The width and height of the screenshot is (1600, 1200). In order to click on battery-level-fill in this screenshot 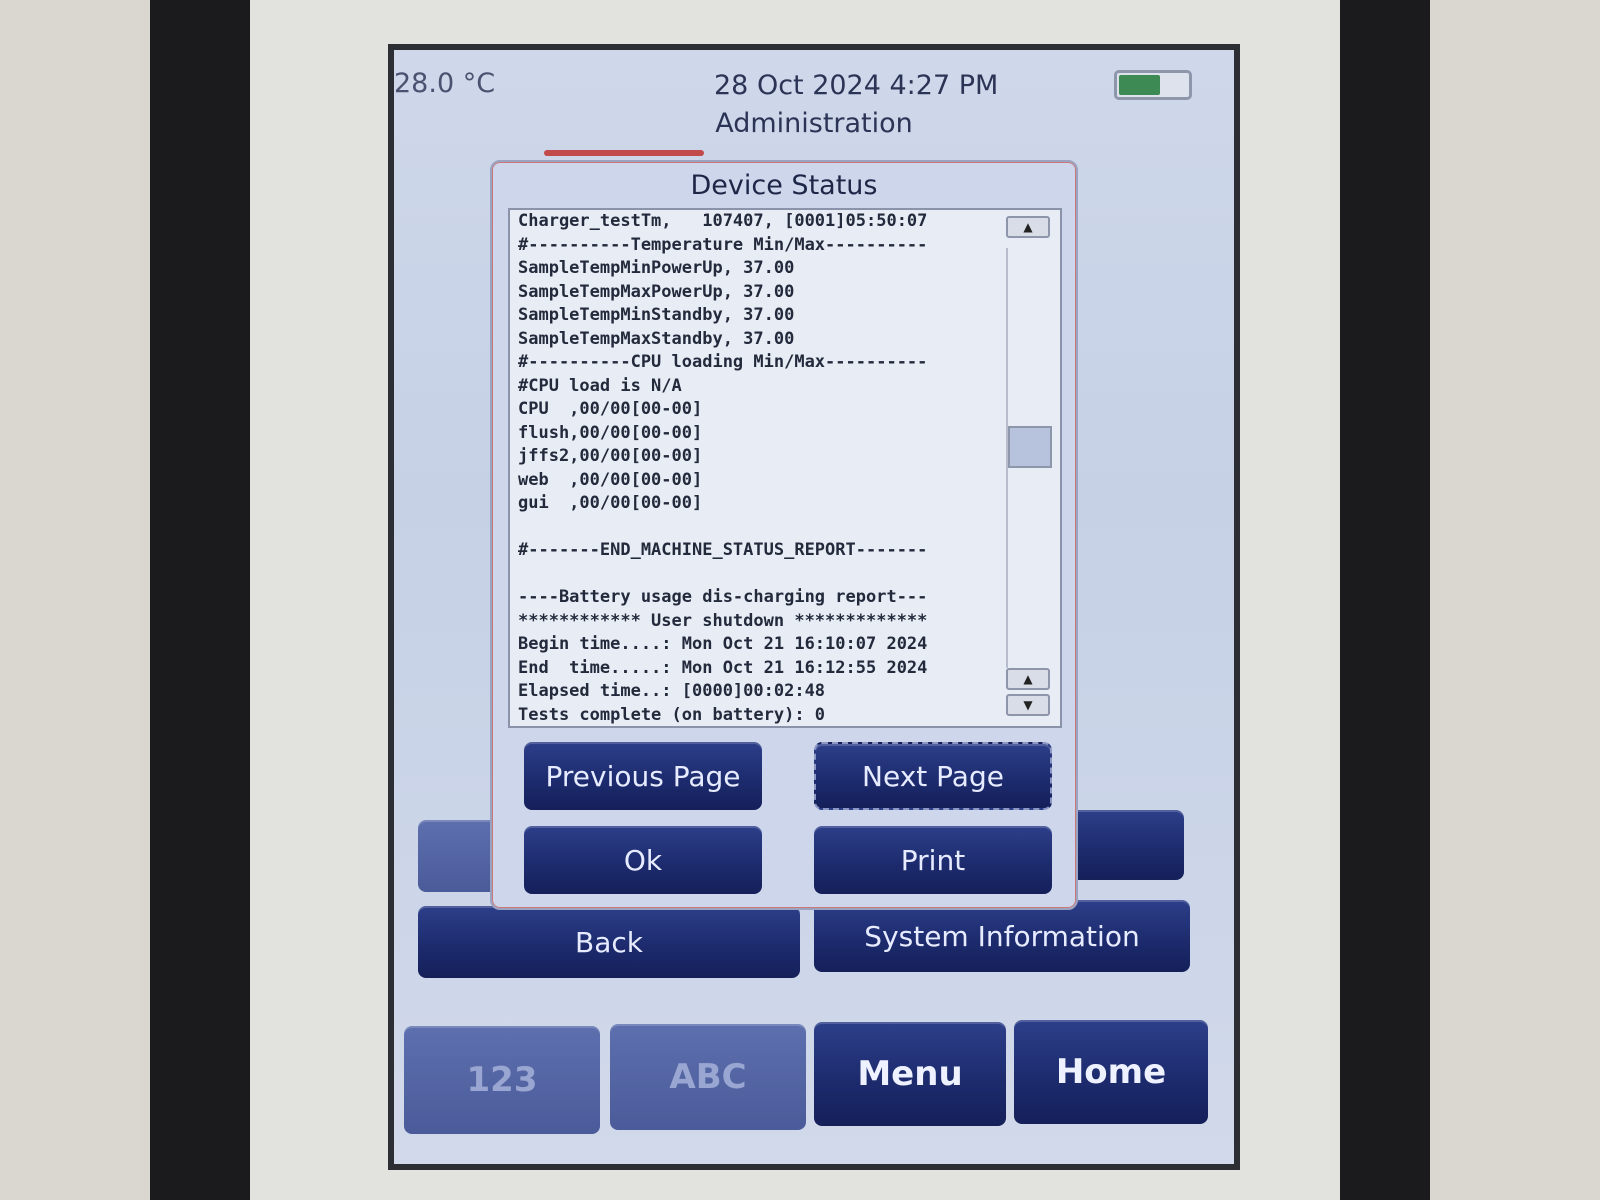, I will do `click(1139, 85)`.